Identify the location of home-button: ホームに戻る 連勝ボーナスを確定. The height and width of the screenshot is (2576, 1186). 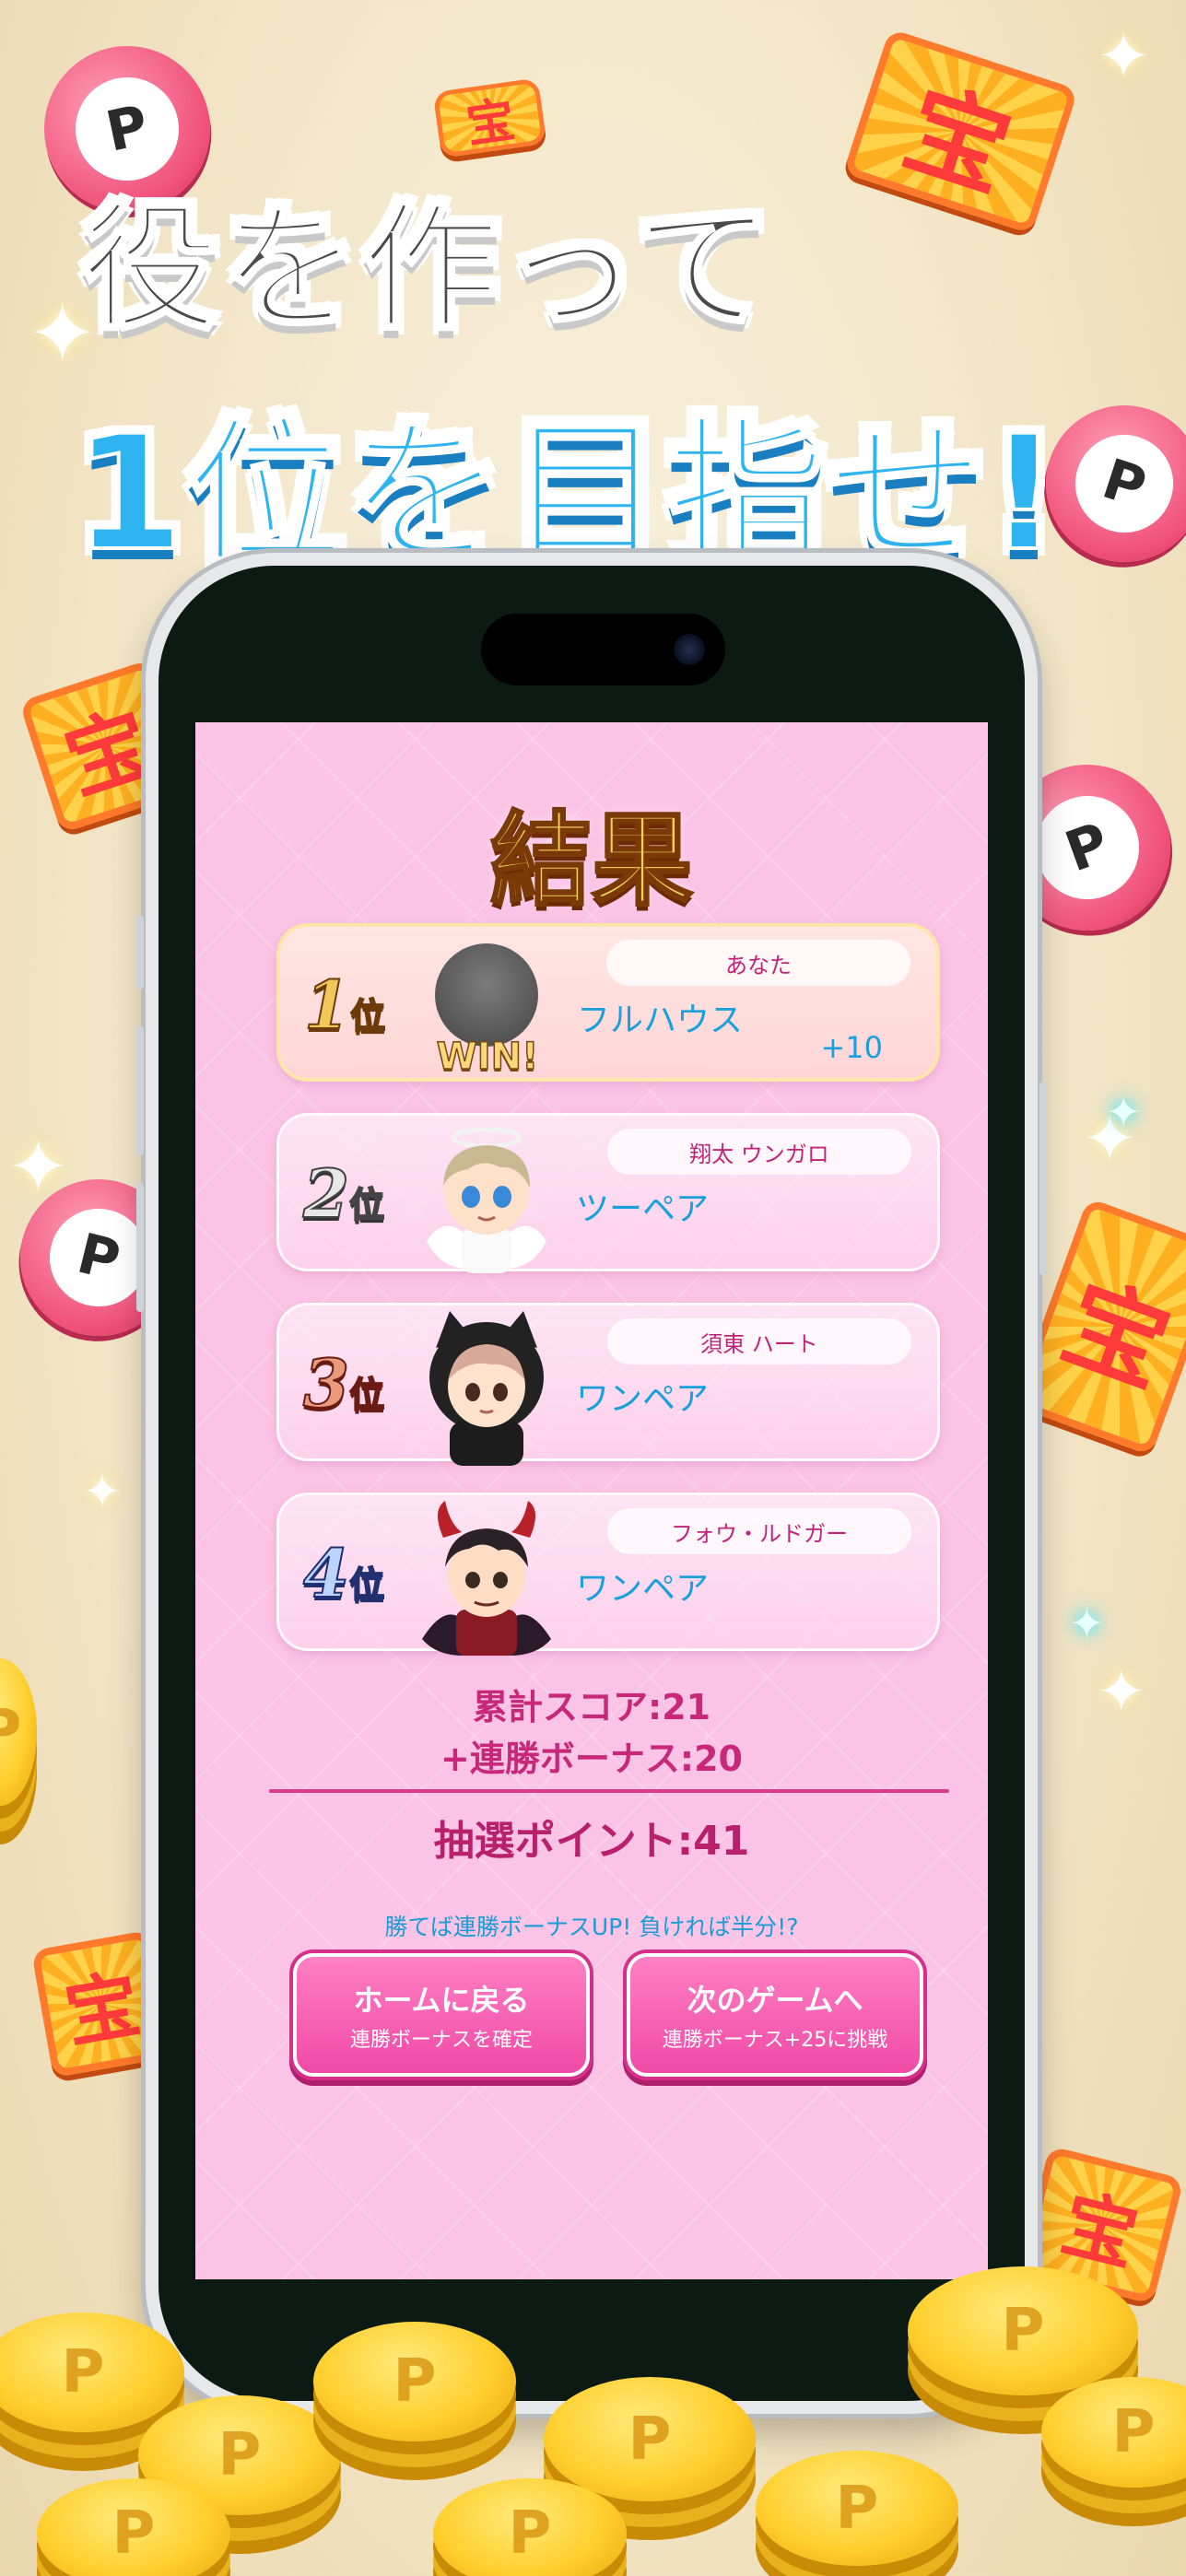
(441, 2015).